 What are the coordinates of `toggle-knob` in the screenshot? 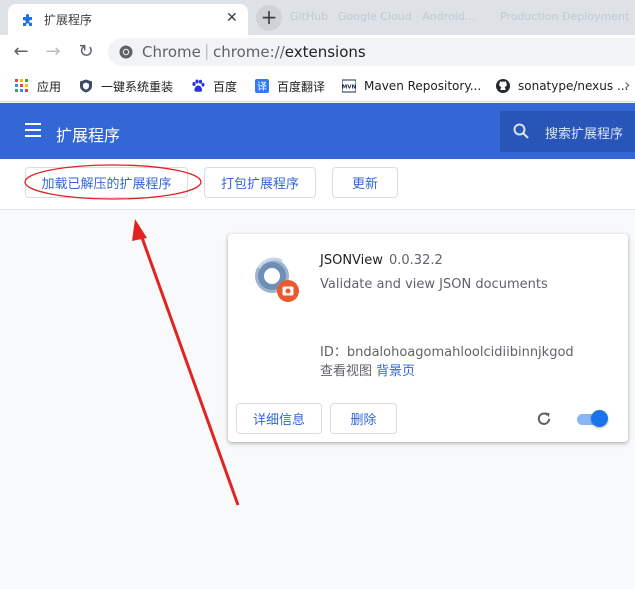 It's located at (599, 418).